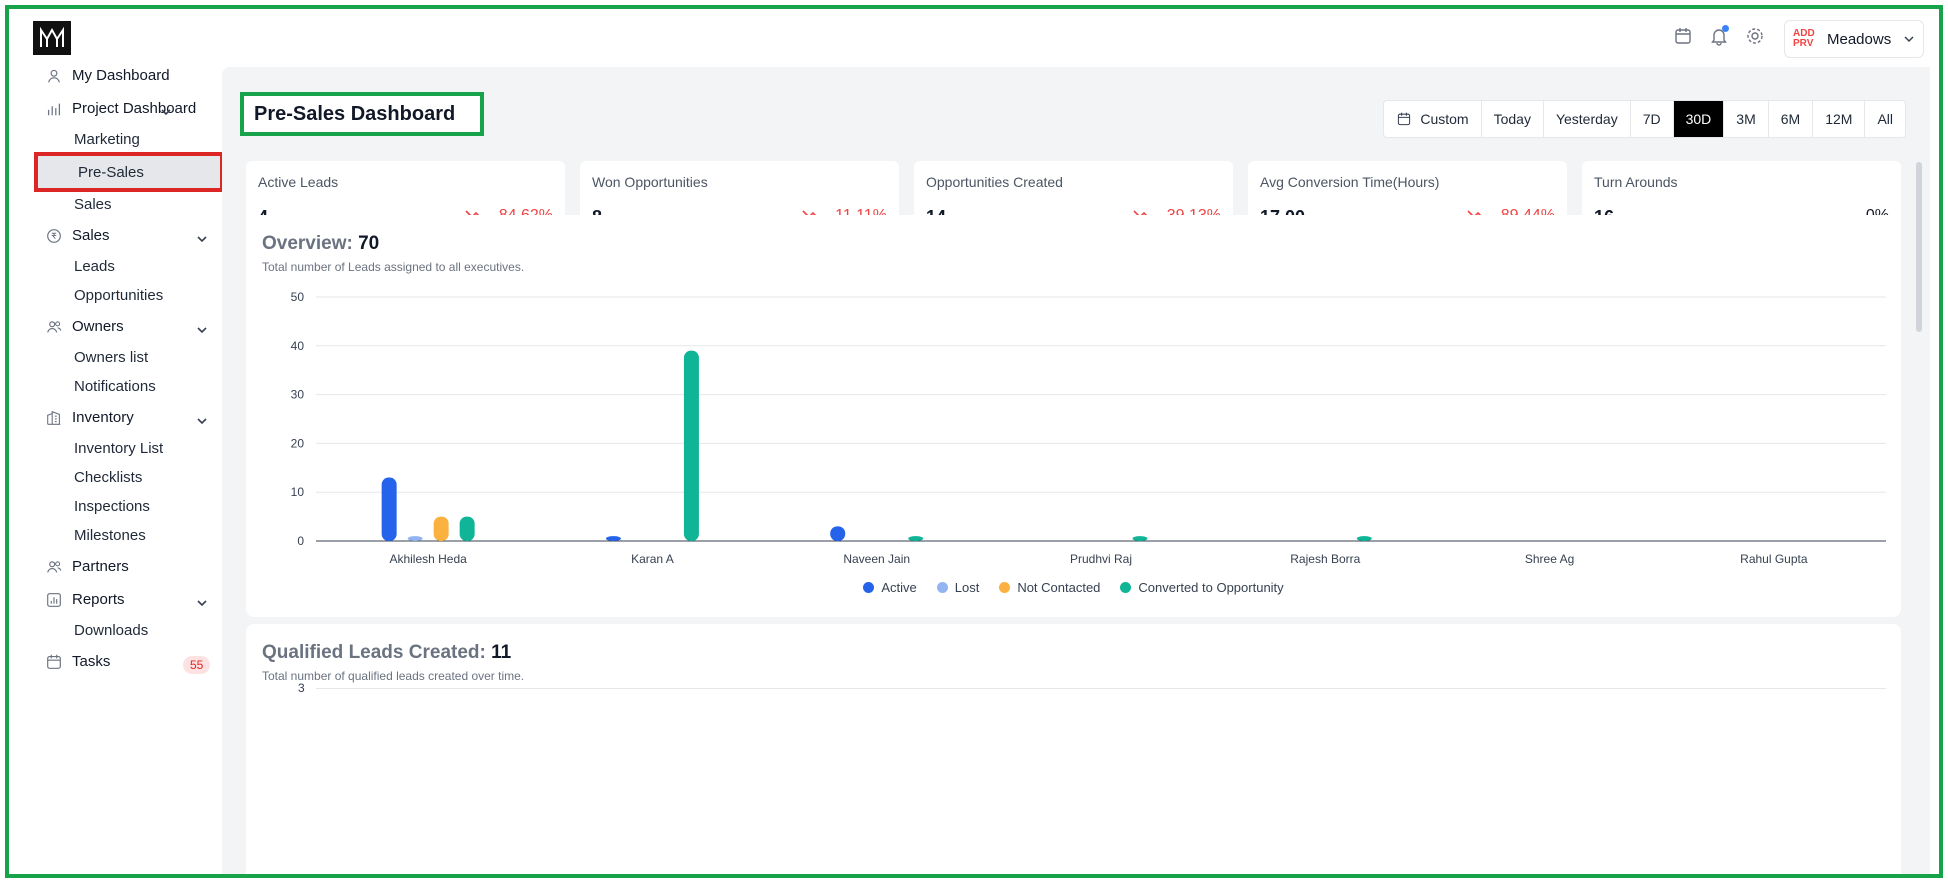 Image resolution: width=1948 pixels, height=883 pixels. I want to click on sidebar-subitem-pre-sales: Pre-Sales, so click(128, 172).